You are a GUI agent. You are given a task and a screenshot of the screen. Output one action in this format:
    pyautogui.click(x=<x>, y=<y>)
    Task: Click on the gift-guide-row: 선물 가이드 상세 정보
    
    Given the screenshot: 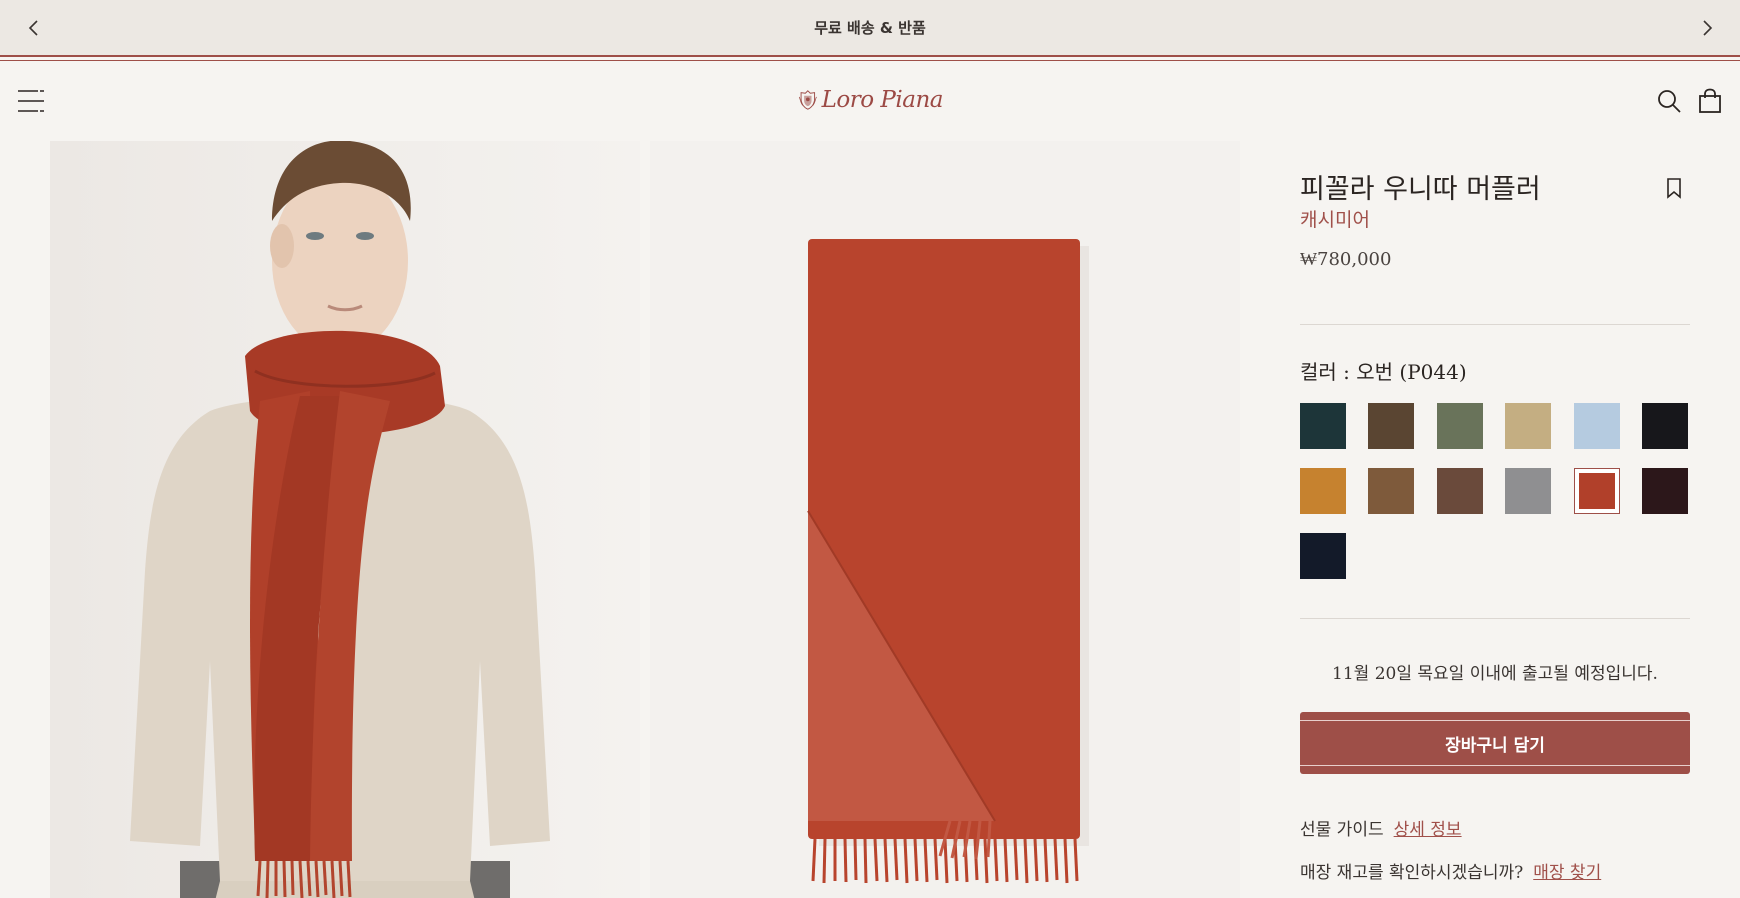 What is the action you would take?
    pyautogui.click(x=1381, y=827)
    